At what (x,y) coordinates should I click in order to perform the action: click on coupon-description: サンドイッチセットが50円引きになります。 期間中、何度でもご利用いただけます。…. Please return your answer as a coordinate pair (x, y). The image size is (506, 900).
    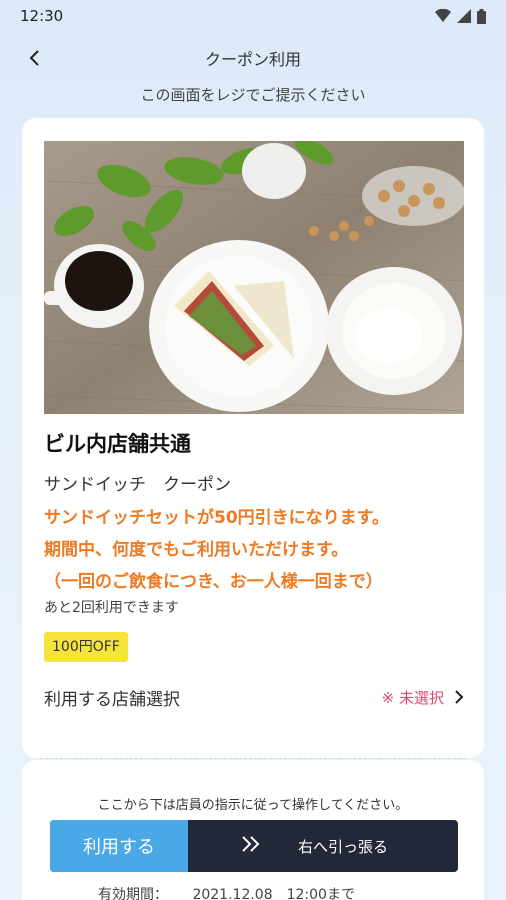
    Looking at the image, I should click on (254, 550).